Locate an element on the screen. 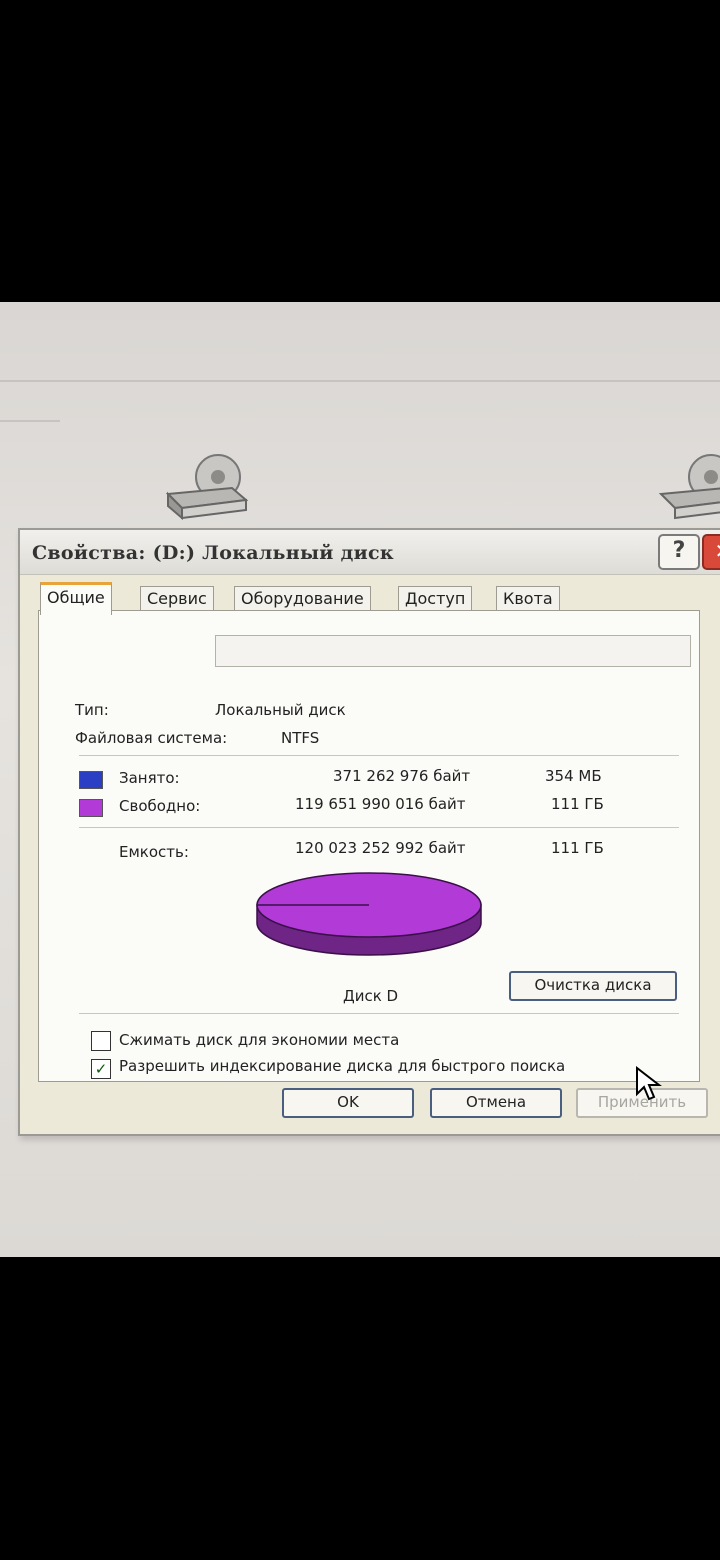 The height and width of the screenshot is (1560, 720). tab-hardware: Оборудование is located at coordinates (302, 598).